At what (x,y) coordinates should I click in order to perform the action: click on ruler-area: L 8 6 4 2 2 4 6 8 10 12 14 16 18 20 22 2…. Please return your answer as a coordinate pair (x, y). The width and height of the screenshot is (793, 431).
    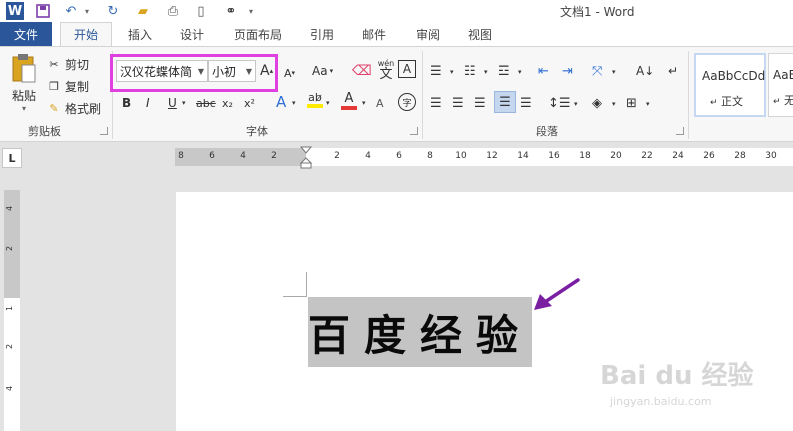
    Looking at the image, I should click on (396, 157).